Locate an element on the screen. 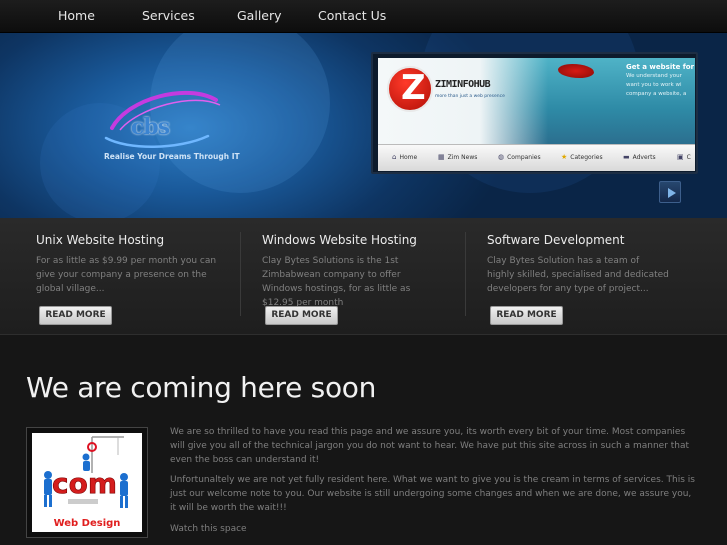 This screenshot has width=727, height=545. svg-text: com is located at coordinates (84, 483).